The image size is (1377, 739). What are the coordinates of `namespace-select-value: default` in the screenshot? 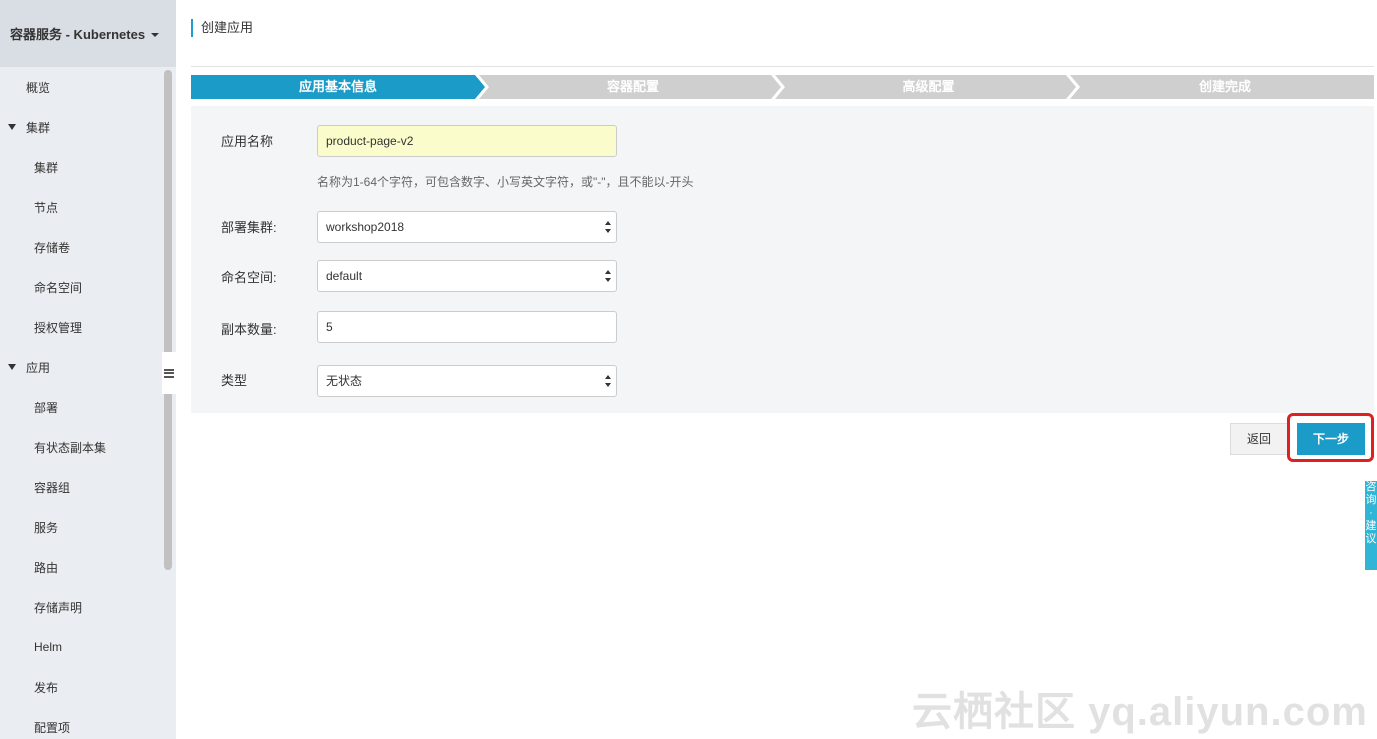 It's located at (344, 276).